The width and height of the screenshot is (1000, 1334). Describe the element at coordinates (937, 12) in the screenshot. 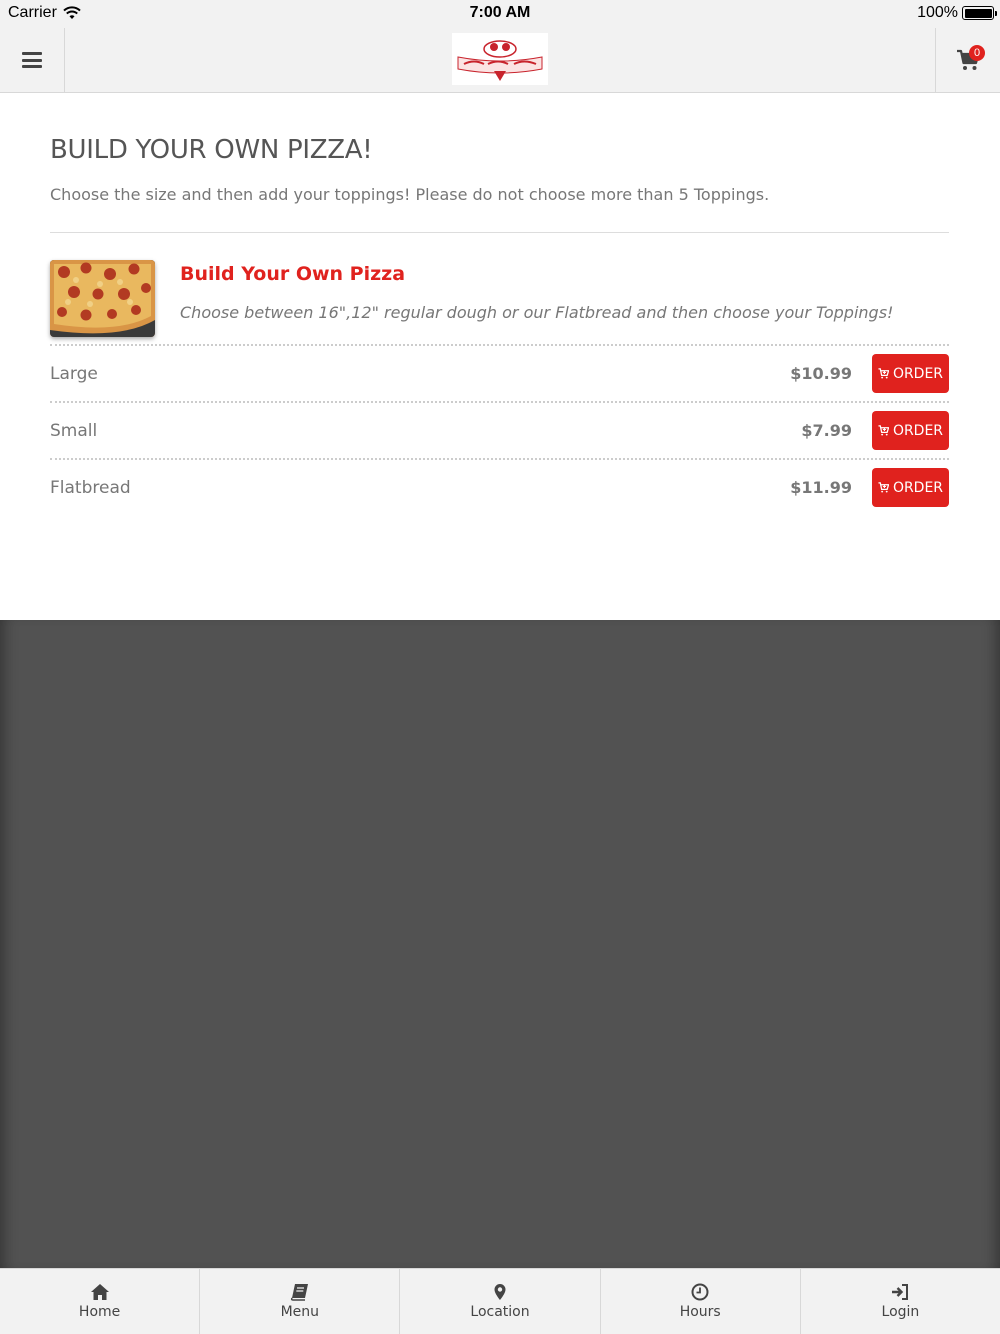

I see `battery-percent: 100%` at that location.